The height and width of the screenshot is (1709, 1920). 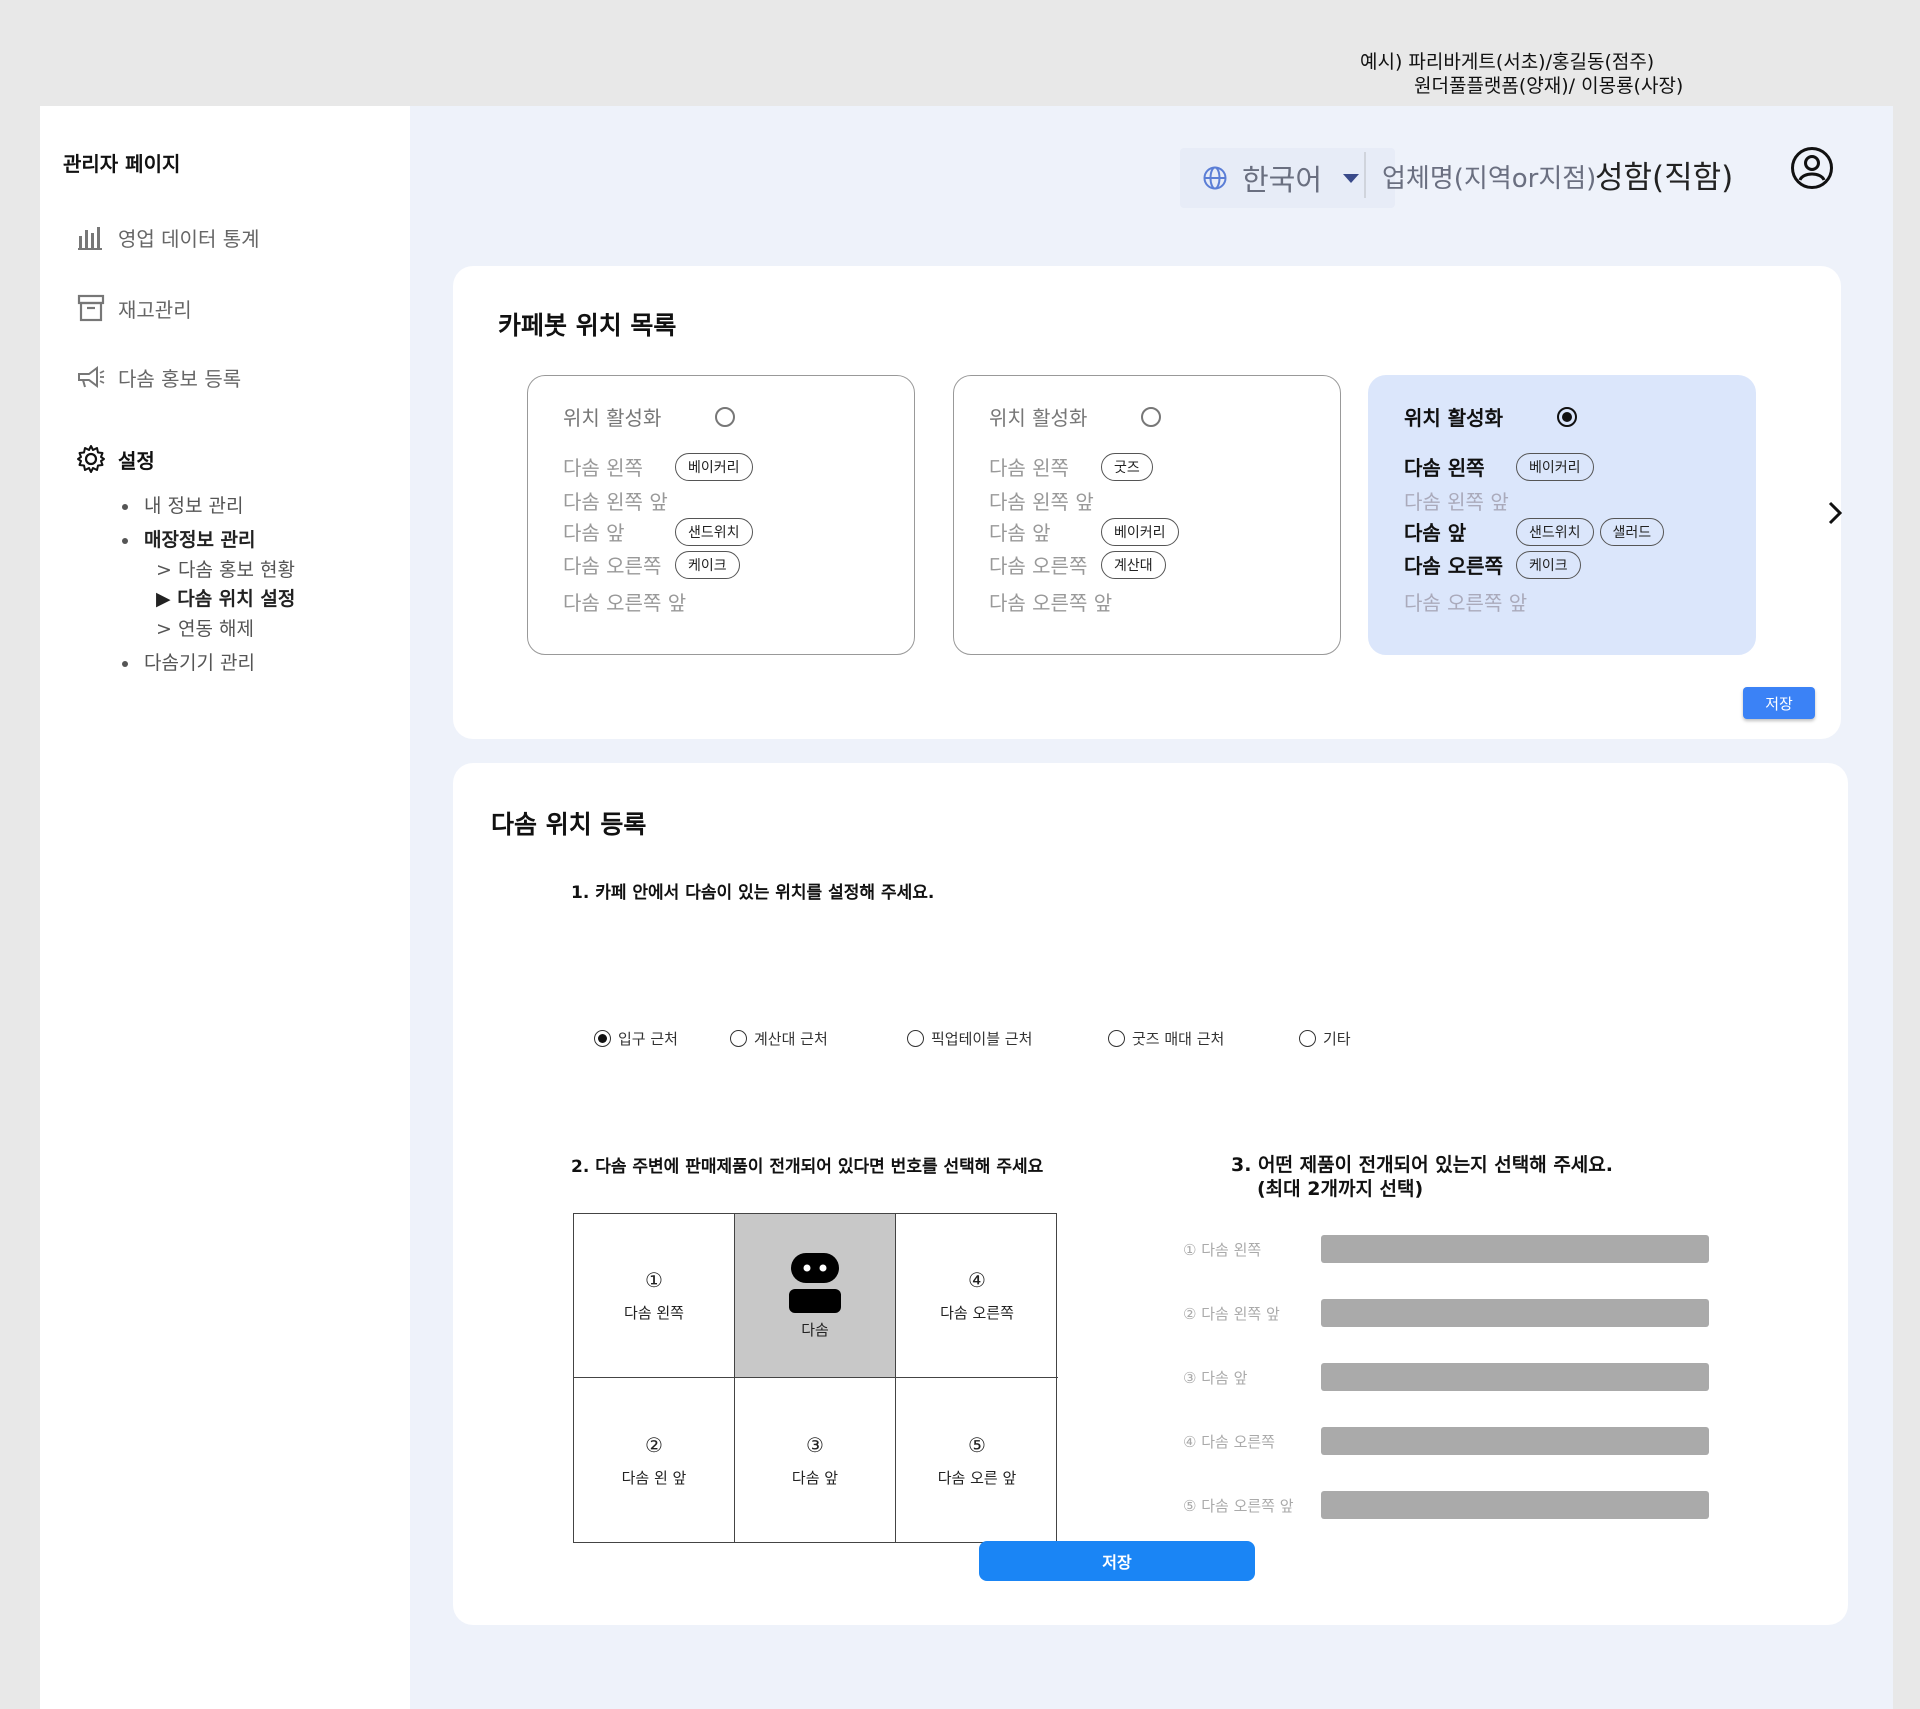 I want to click on settings-store-info: 매장정보 관리, so click(x=189, y=538).